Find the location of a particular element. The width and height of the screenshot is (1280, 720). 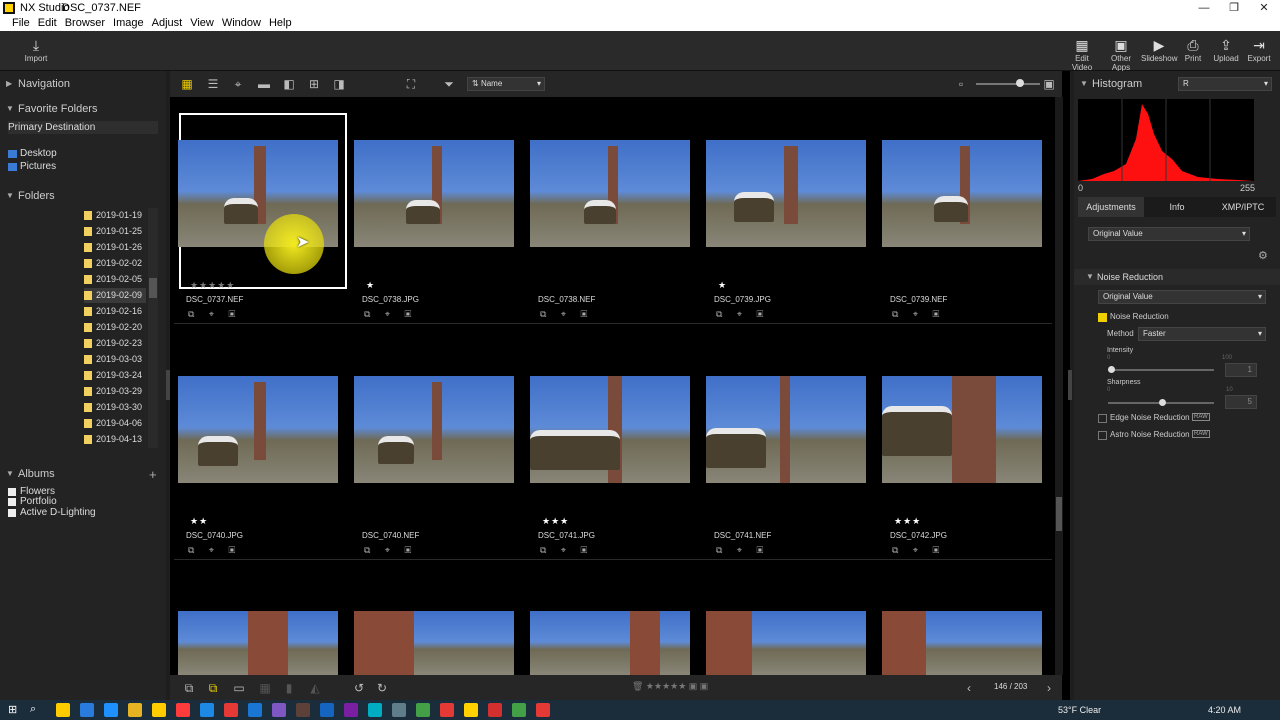

menu-help: Help is located at coordinates (280, 23).